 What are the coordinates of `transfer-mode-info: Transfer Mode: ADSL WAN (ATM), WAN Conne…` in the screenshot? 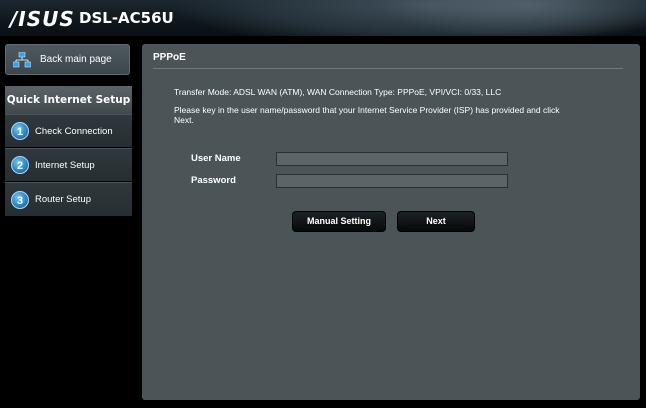 It's located at (338, 92).